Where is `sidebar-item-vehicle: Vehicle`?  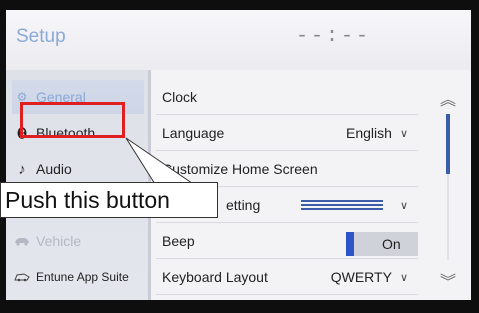
sidebar-item-vehicle: Vehicle is located at coordinates (78, 241).